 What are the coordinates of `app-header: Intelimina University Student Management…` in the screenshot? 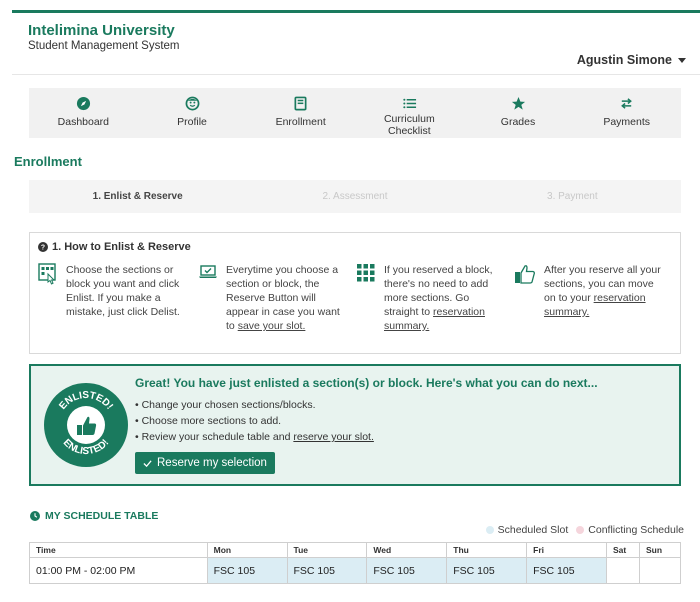 It's located at (356, 44).